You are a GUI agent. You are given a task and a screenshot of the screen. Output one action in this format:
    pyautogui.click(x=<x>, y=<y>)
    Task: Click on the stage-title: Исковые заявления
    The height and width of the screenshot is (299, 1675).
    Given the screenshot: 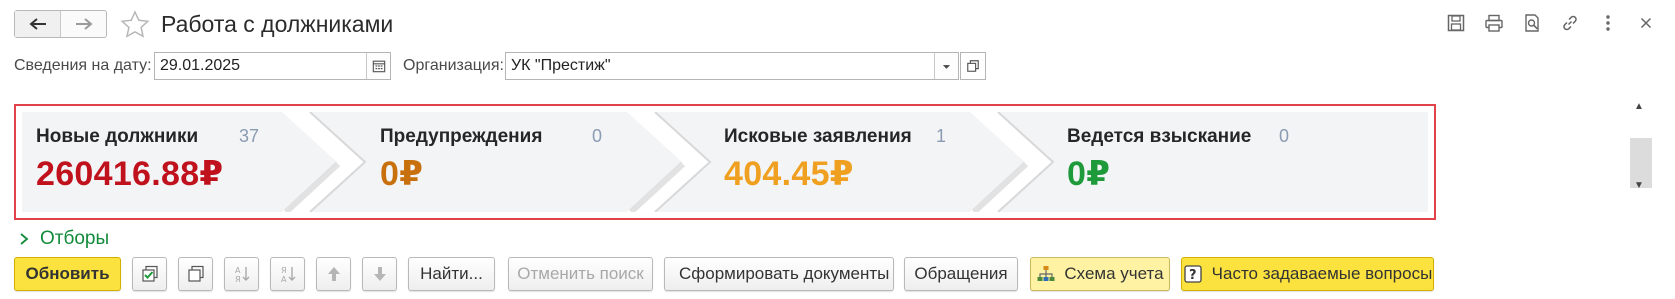 What is the action you would take?
    pyautogui.click(x=818, y=136)
    